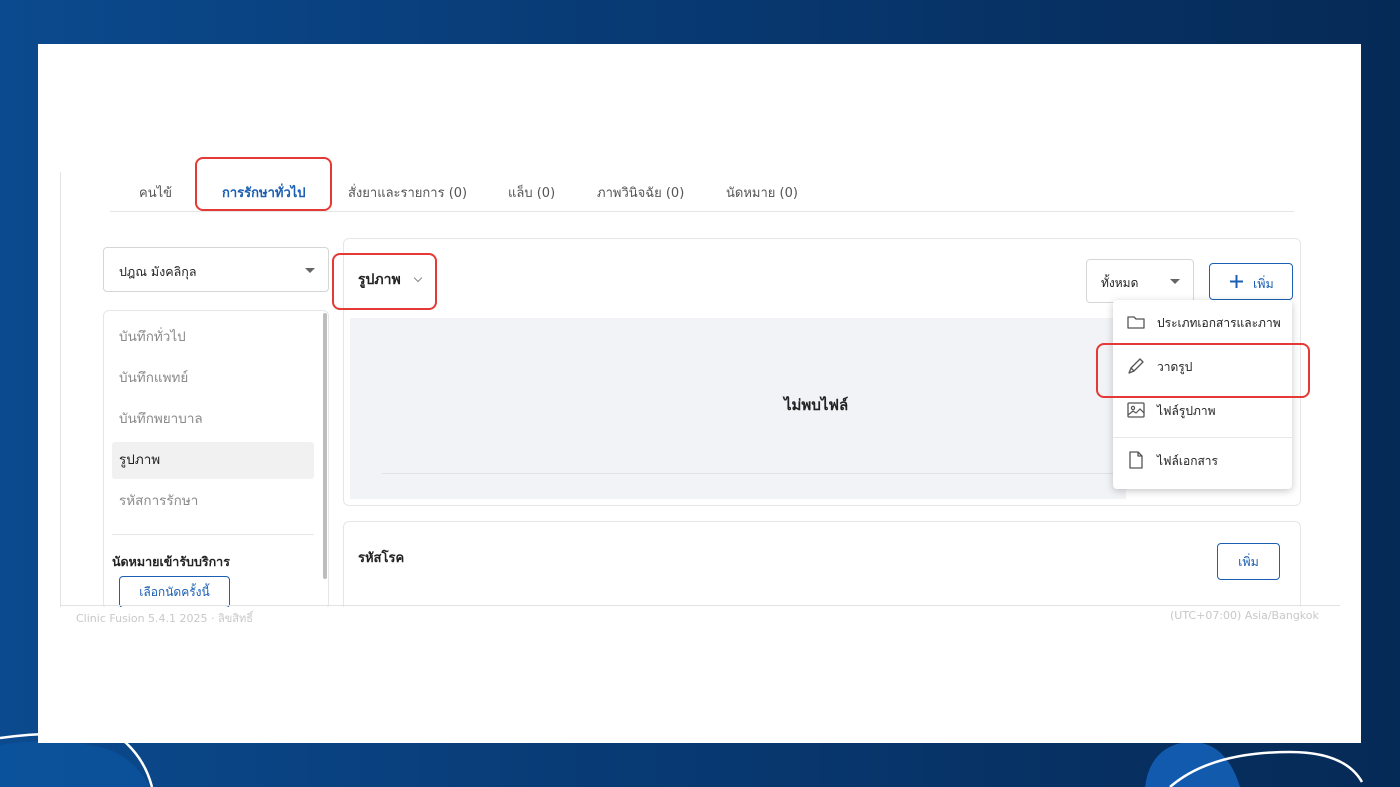  I want to click on left-border, so click(60, 389).